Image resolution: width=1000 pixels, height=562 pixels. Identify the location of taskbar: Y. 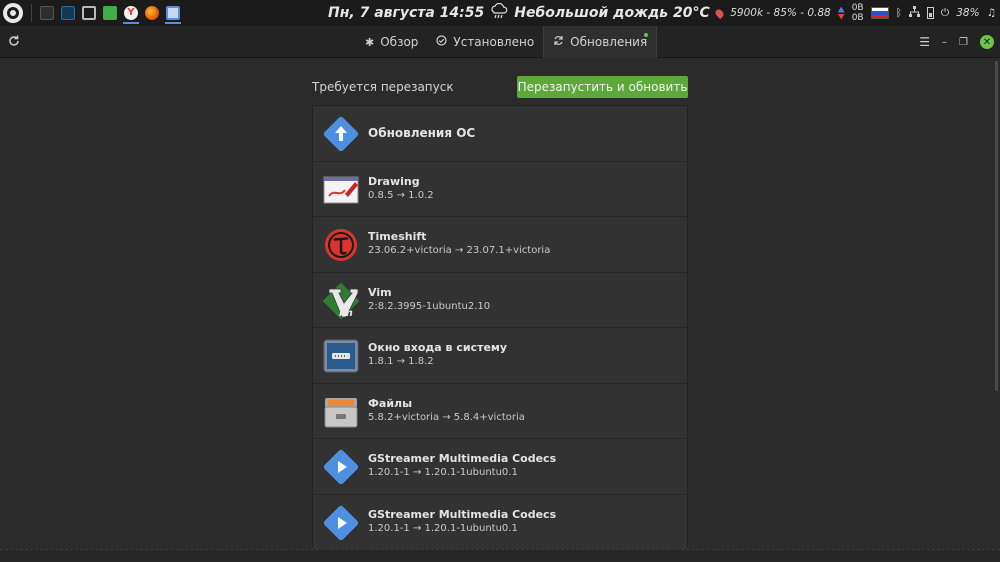
(110, 13).